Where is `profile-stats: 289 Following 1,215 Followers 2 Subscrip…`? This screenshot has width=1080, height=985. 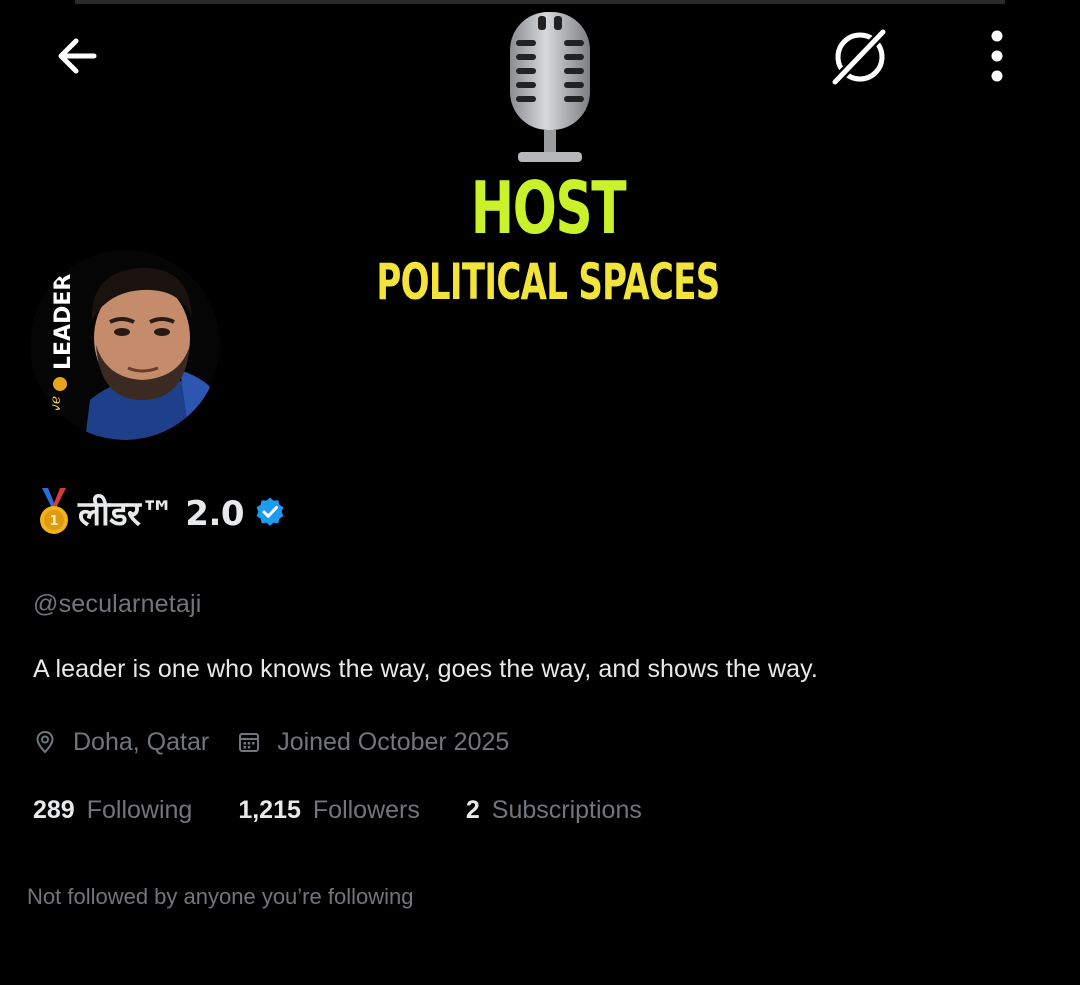 profile-stats: 289 Following 1,215 Followers 2 Subscrip… is located at coordinates (337, 810).